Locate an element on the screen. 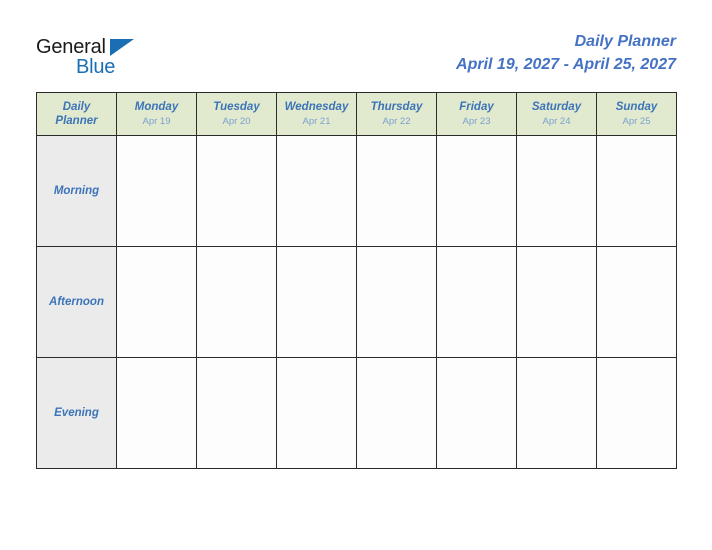  day-name: Monday is located at coordinates (156, 106).